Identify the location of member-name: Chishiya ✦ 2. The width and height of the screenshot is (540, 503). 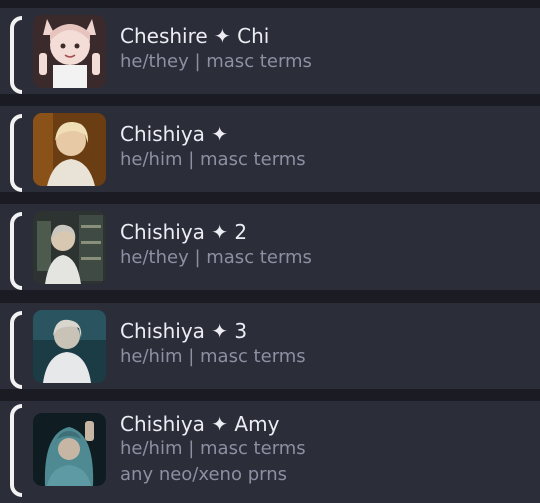
(184, 232).